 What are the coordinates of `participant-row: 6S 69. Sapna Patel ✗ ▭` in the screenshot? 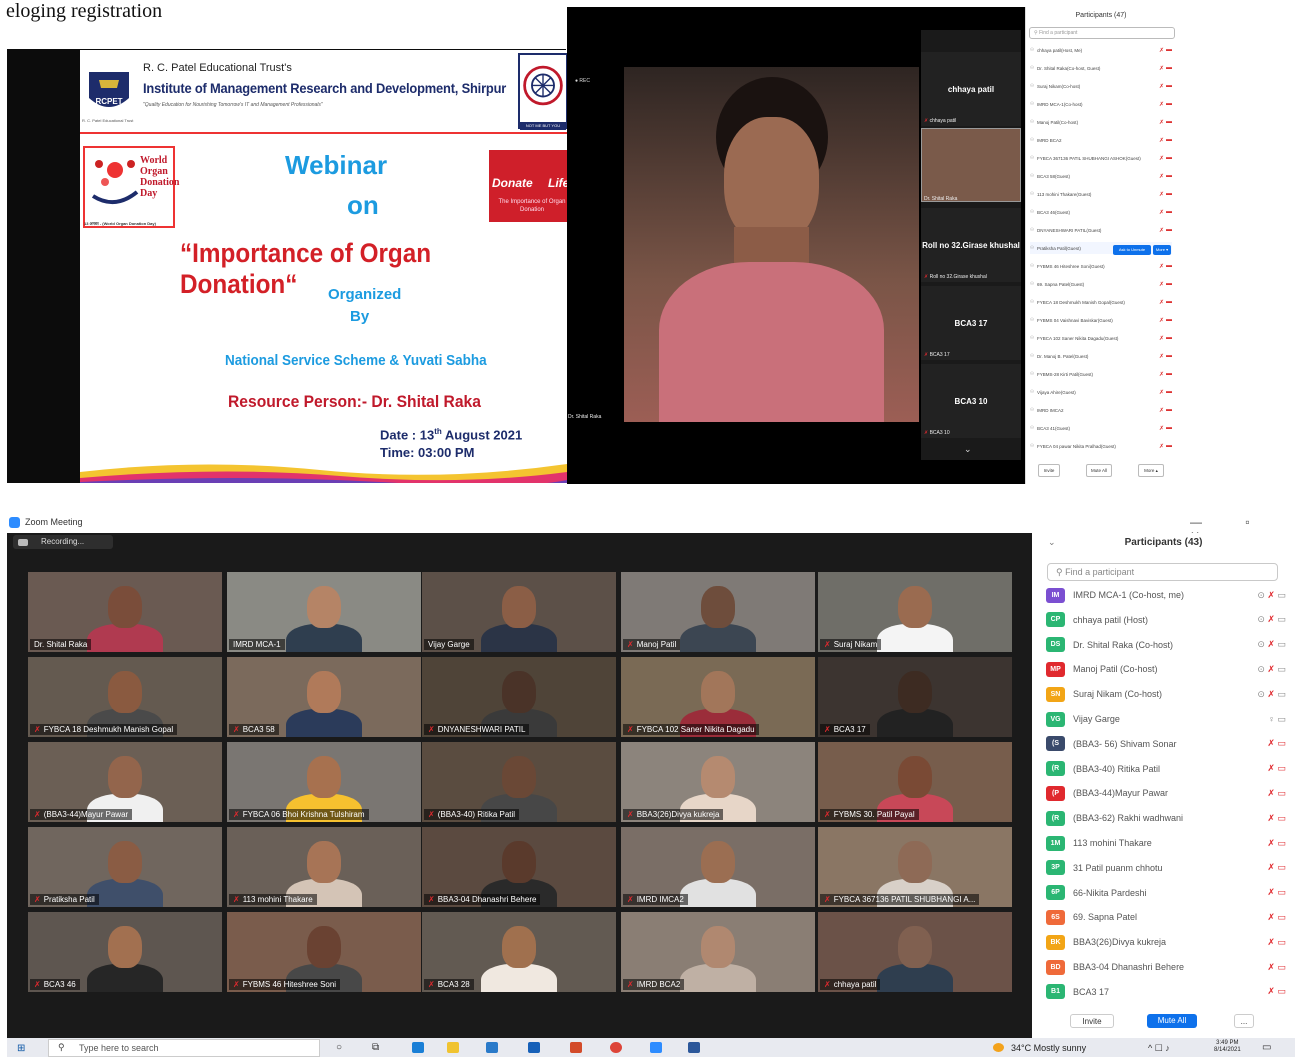 It's located at (1166, 917).